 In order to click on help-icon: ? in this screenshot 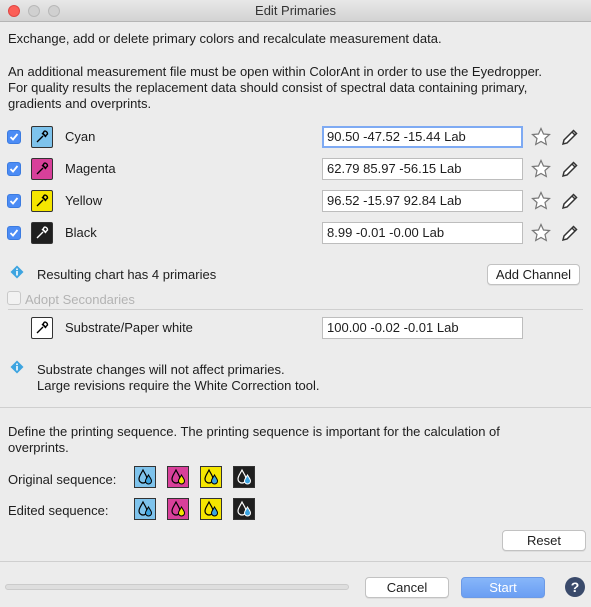, I will do `click(575, 587)`.